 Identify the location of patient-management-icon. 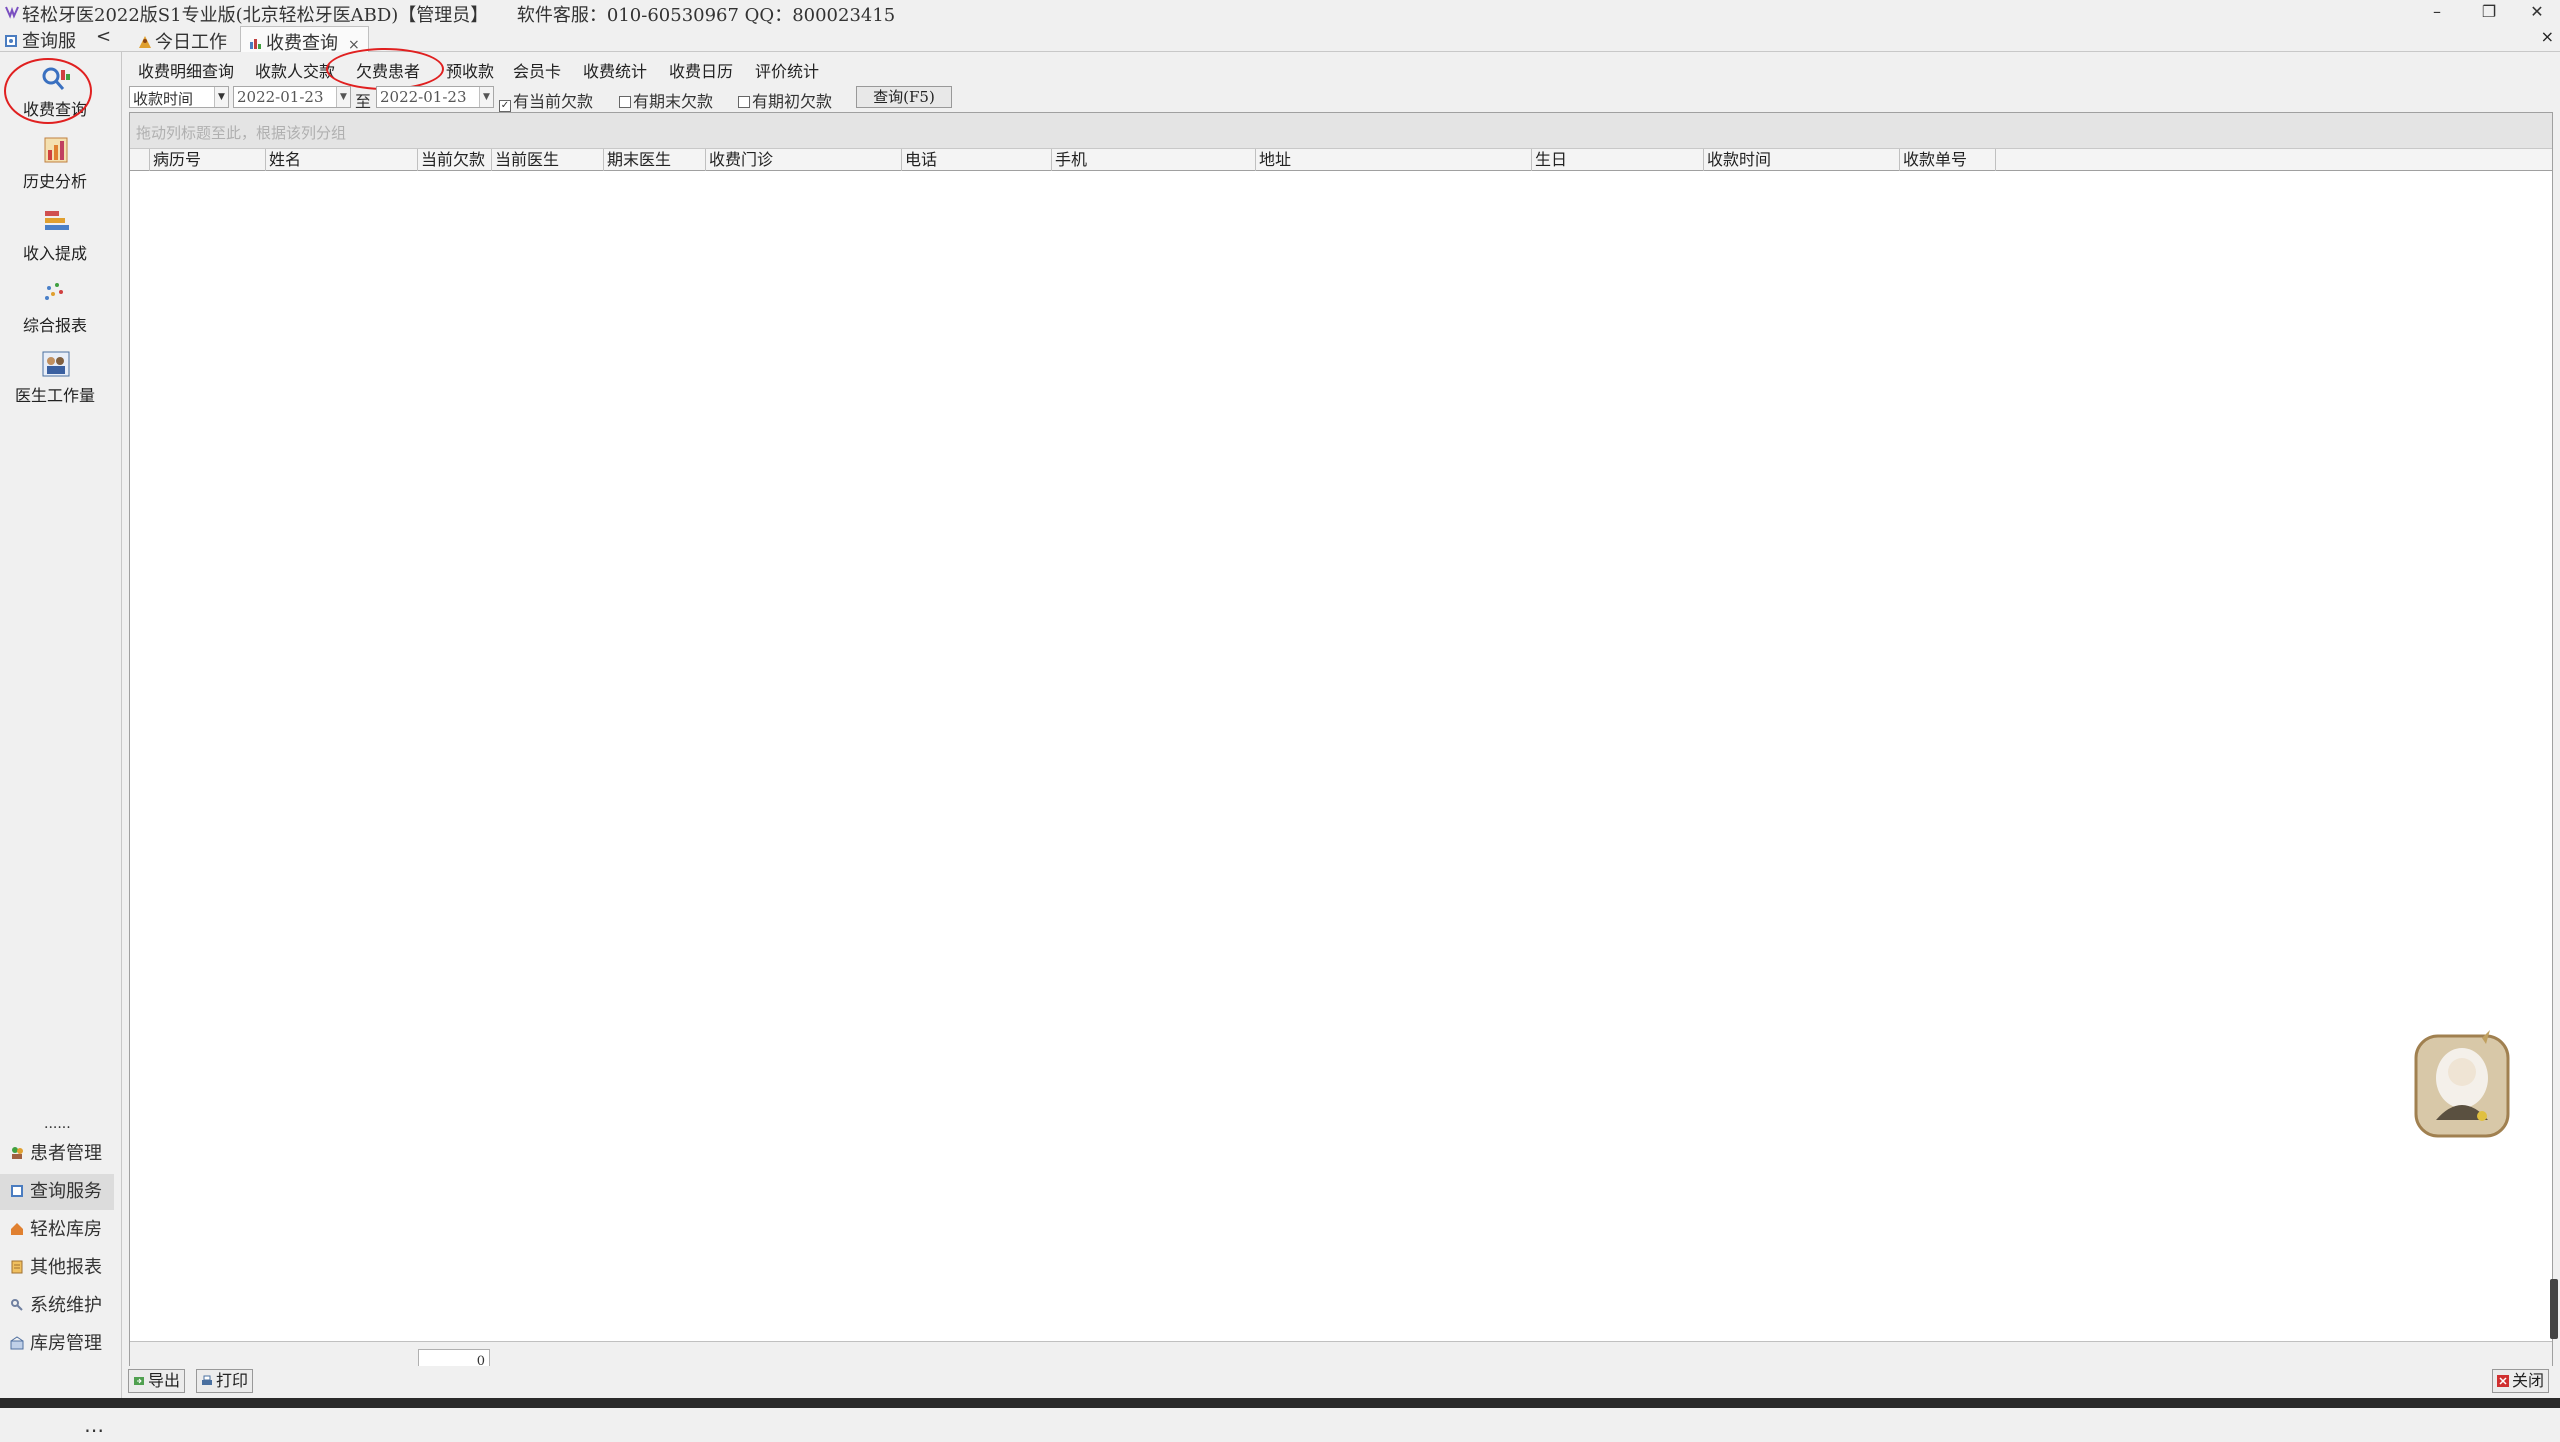
(17, 1153).